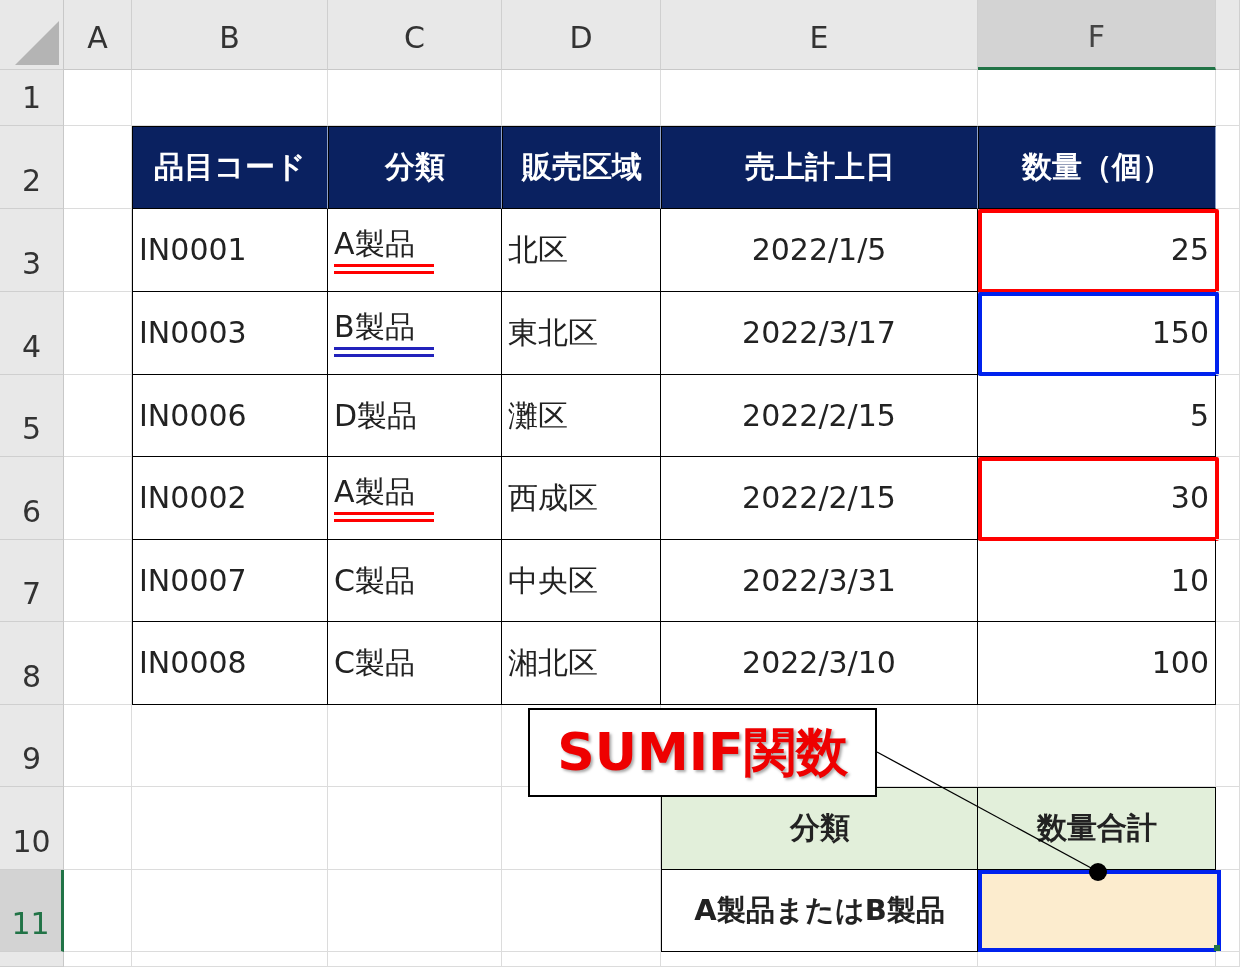  What do you see at coordinates (1097, 250) in the screenshot?
I see `table-cell: 25` at bounding box center [1097, 250].